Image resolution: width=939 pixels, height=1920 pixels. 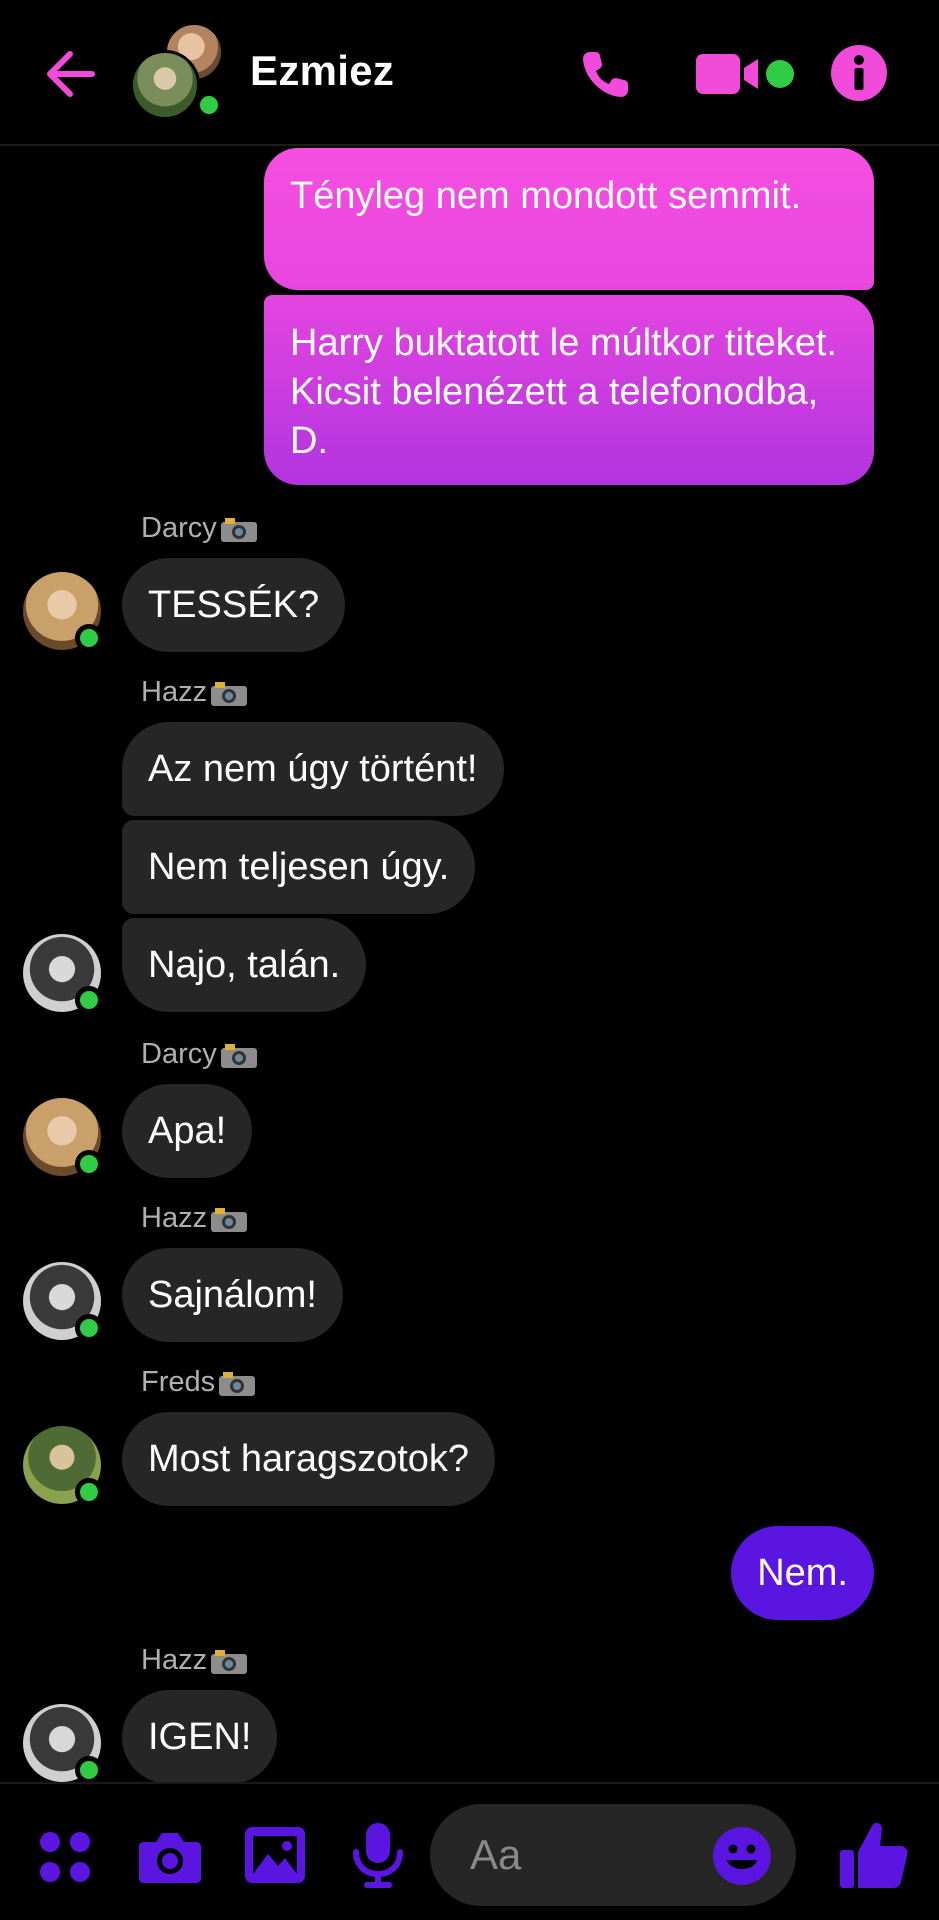 What do you see at coordinates (569, 219) in the screenshot?
I see `outgoing-message: Tényleg nem mondott semmit.` at bounding box center [569, 219].